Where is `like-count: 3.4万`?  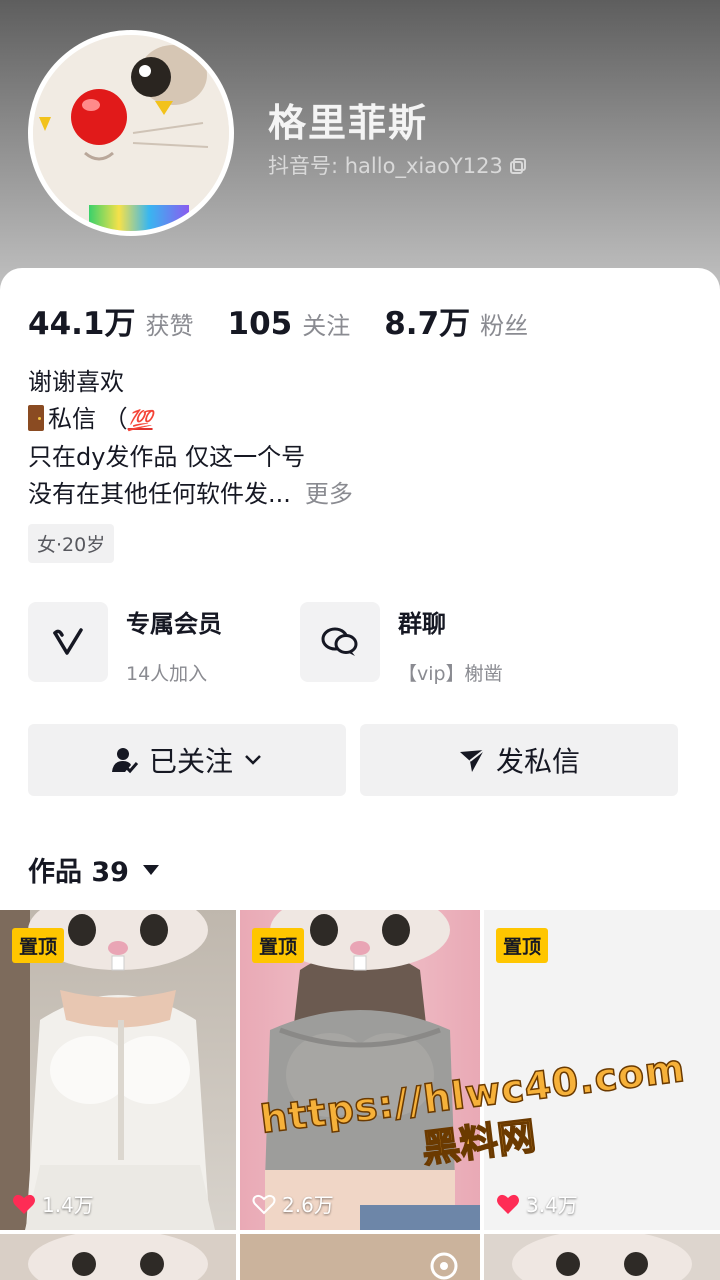 like-count: 3.4万 is located at coordinates (537, 1203).